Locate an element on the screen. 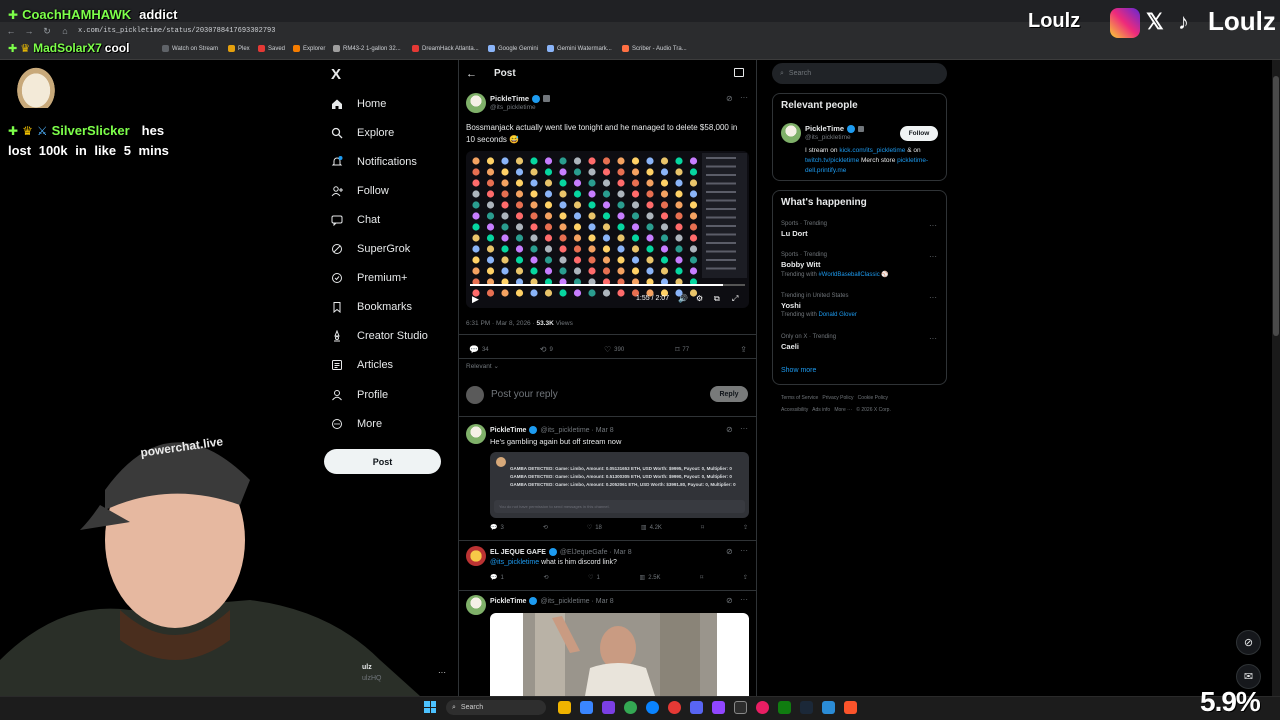 The width and height of the screenshot is (1280, 720). account-handle: ulzHQ is located at coordinates (371, 678).